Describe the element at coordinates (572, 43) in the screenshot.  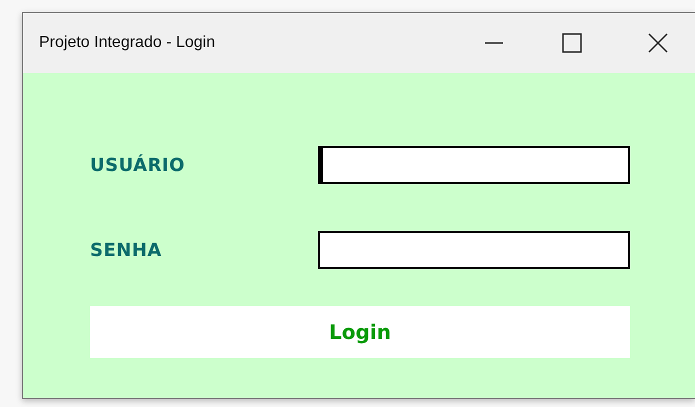
I see `maximize-icon` at that location.